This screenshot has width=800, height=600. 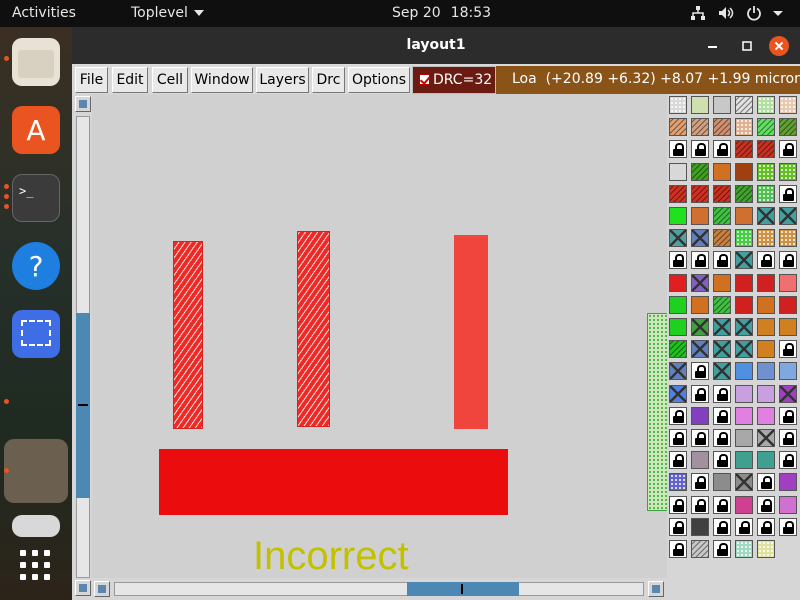 I want to click on terminal-icon: >_, so click(x=36, y=198).